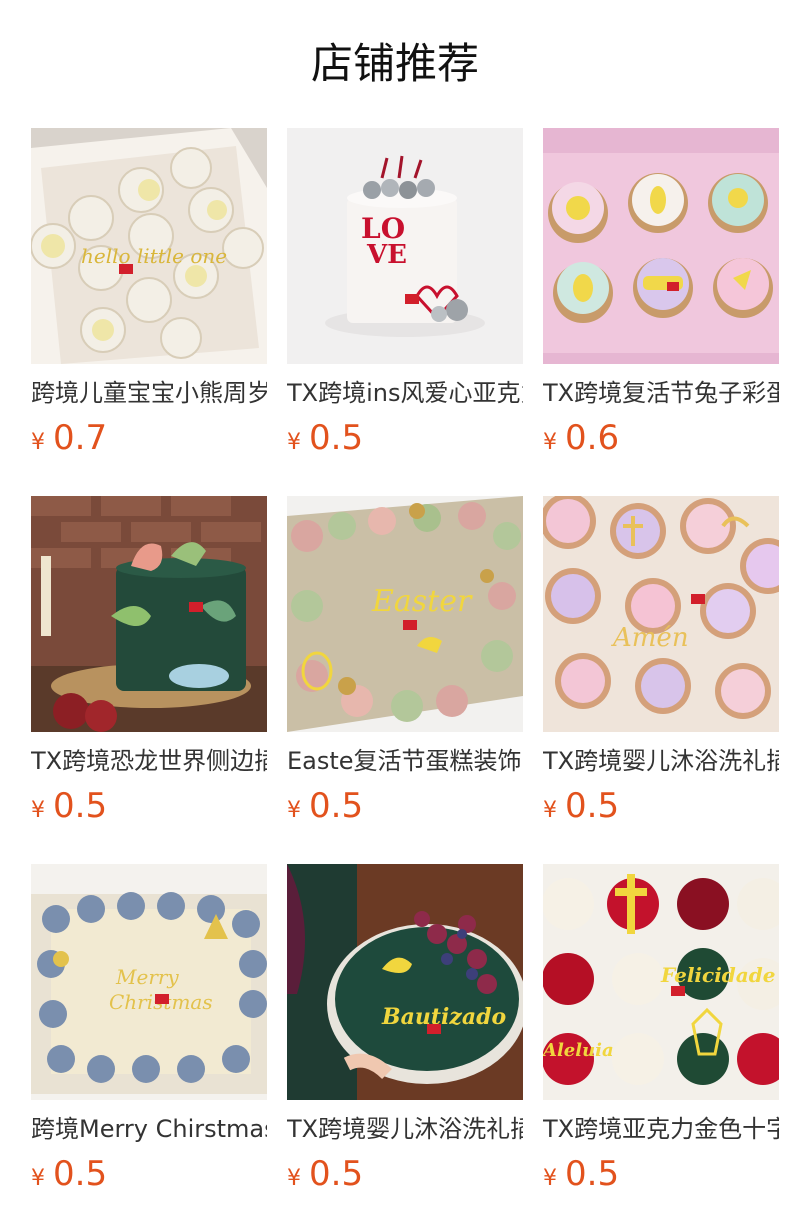 Image resolution: width=790 pixels, height=1232 pixels. I want to click on product-card: hello little one 跨境儿童宝宝小熊周岁 ¥0.7, so click(149, 296).